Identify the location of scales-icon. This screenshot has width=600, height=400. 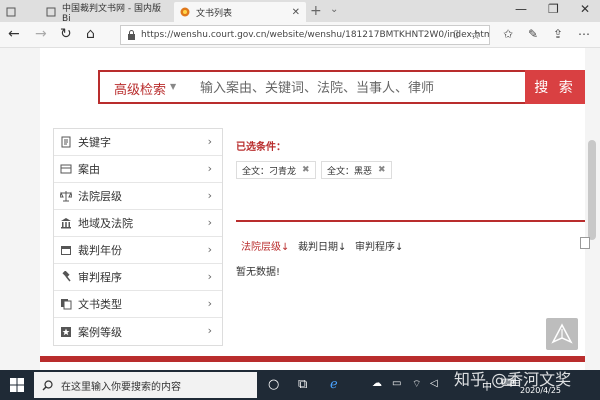
(66, 196).